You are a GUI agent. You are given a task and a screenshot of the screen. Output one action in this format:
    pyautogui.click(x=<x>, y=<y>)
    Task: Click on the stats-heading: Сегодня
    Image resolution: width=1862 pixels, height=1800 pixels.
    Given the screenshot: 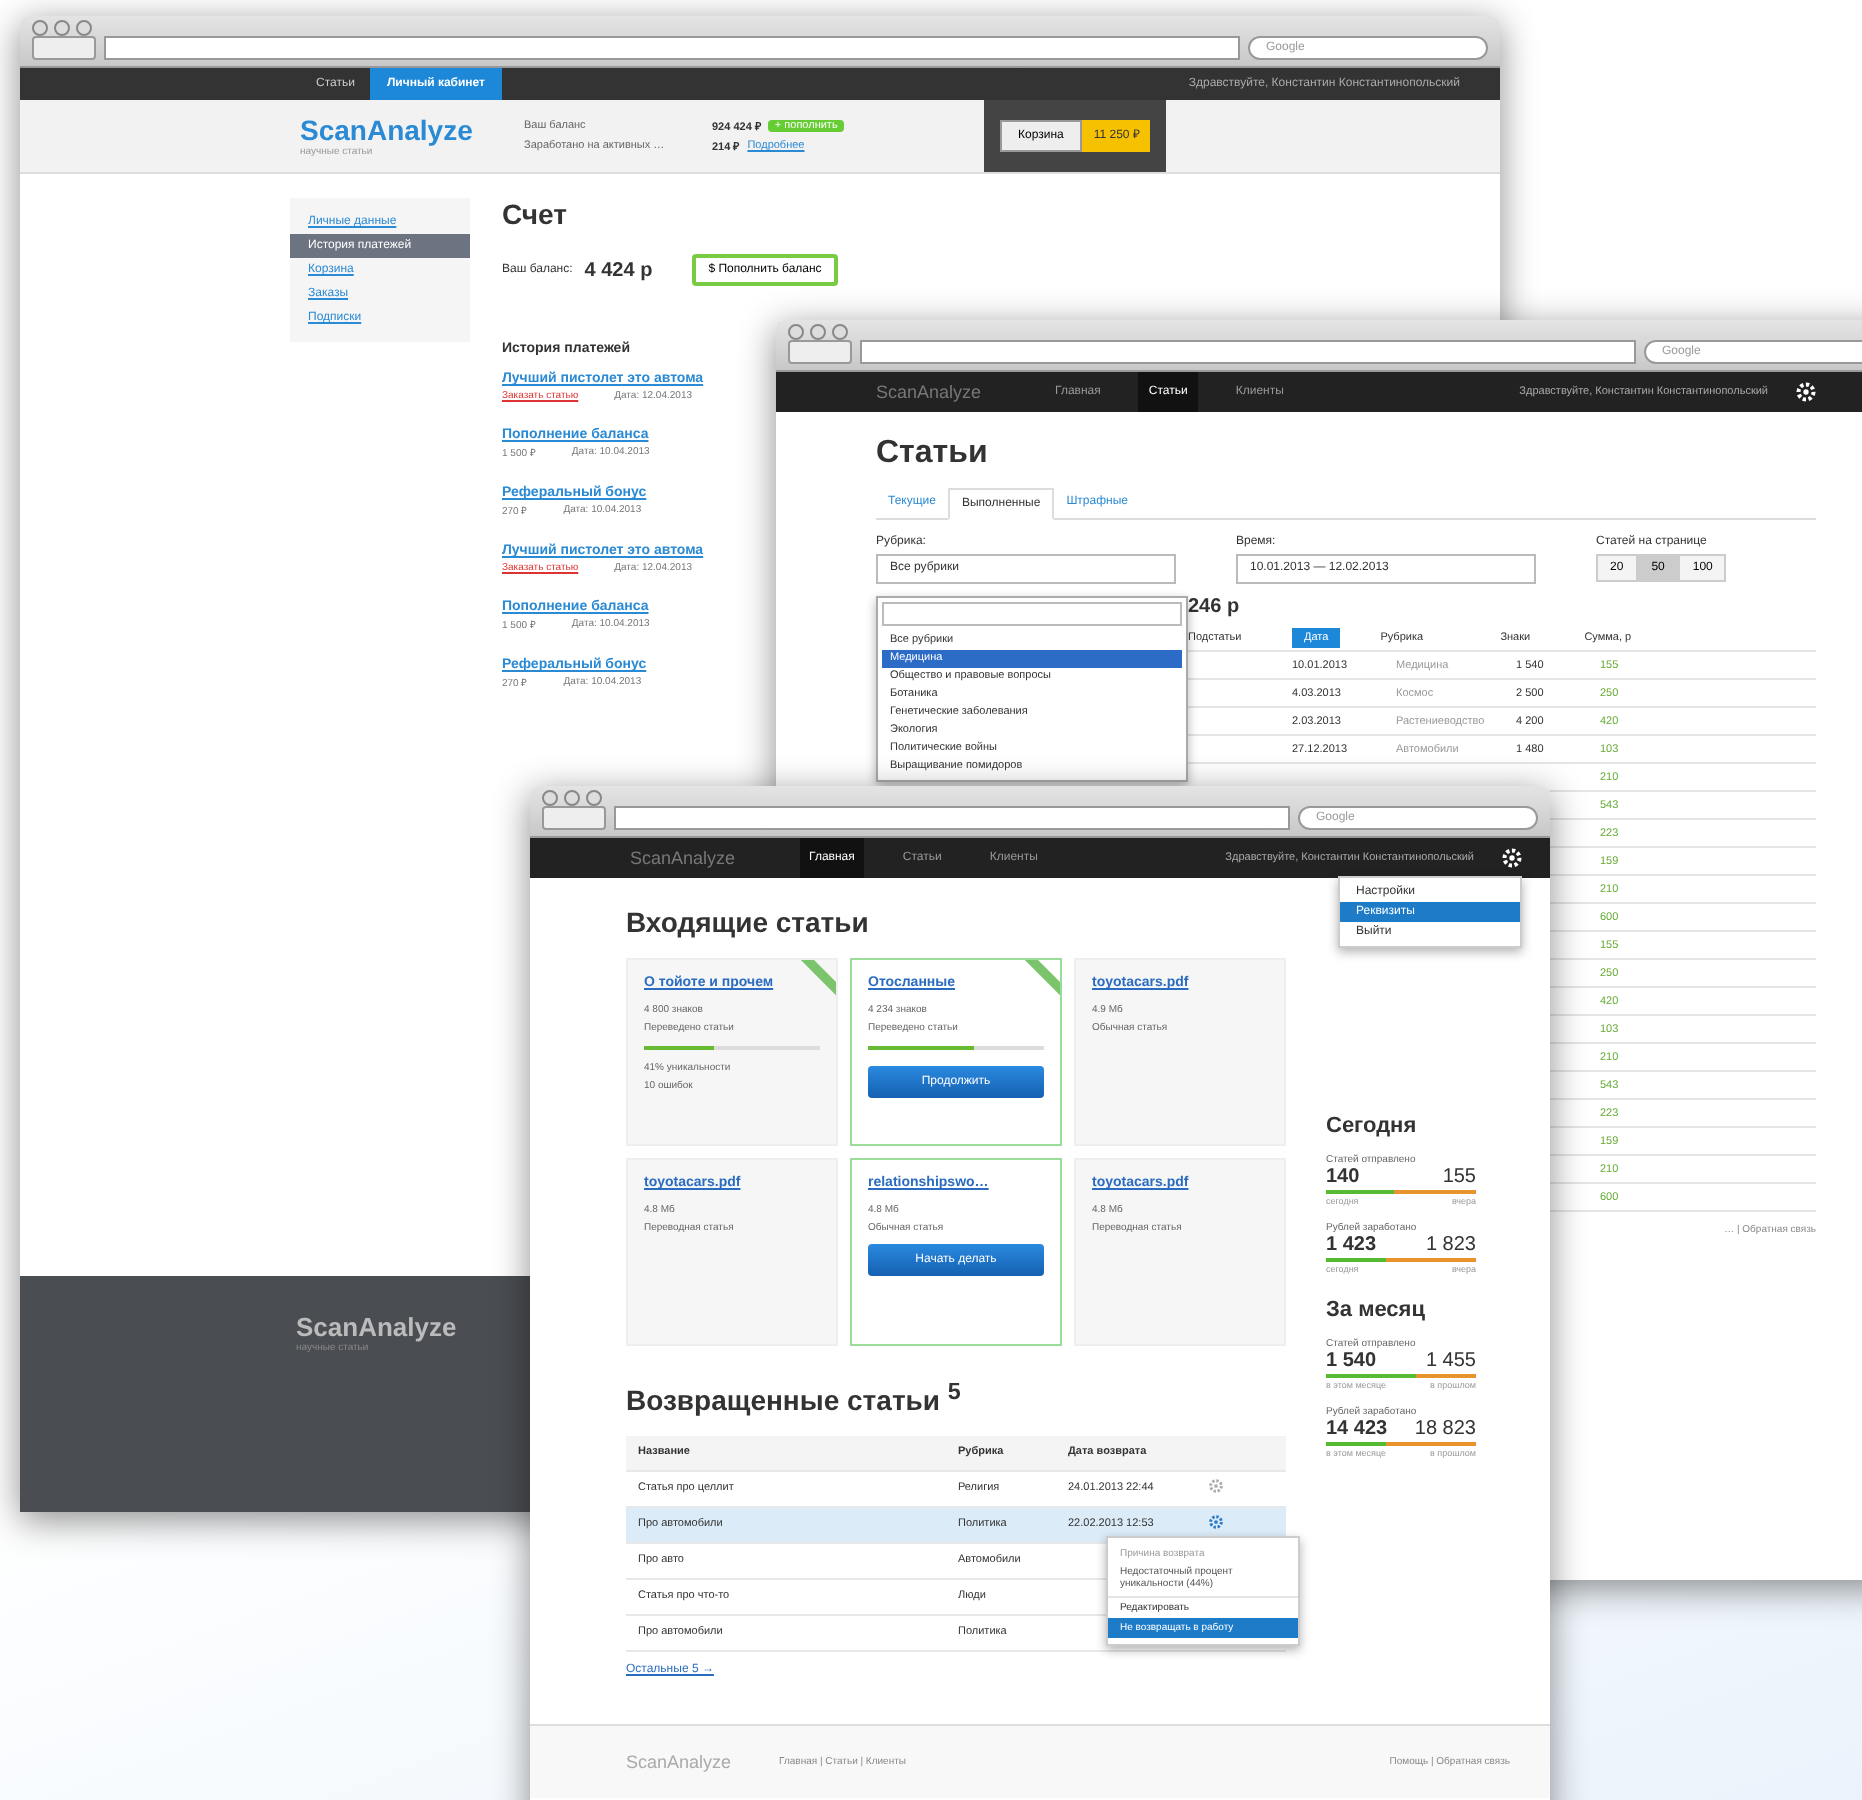 What is the action you would take?
    pyautogui.click(x=1372, y=1126)
    